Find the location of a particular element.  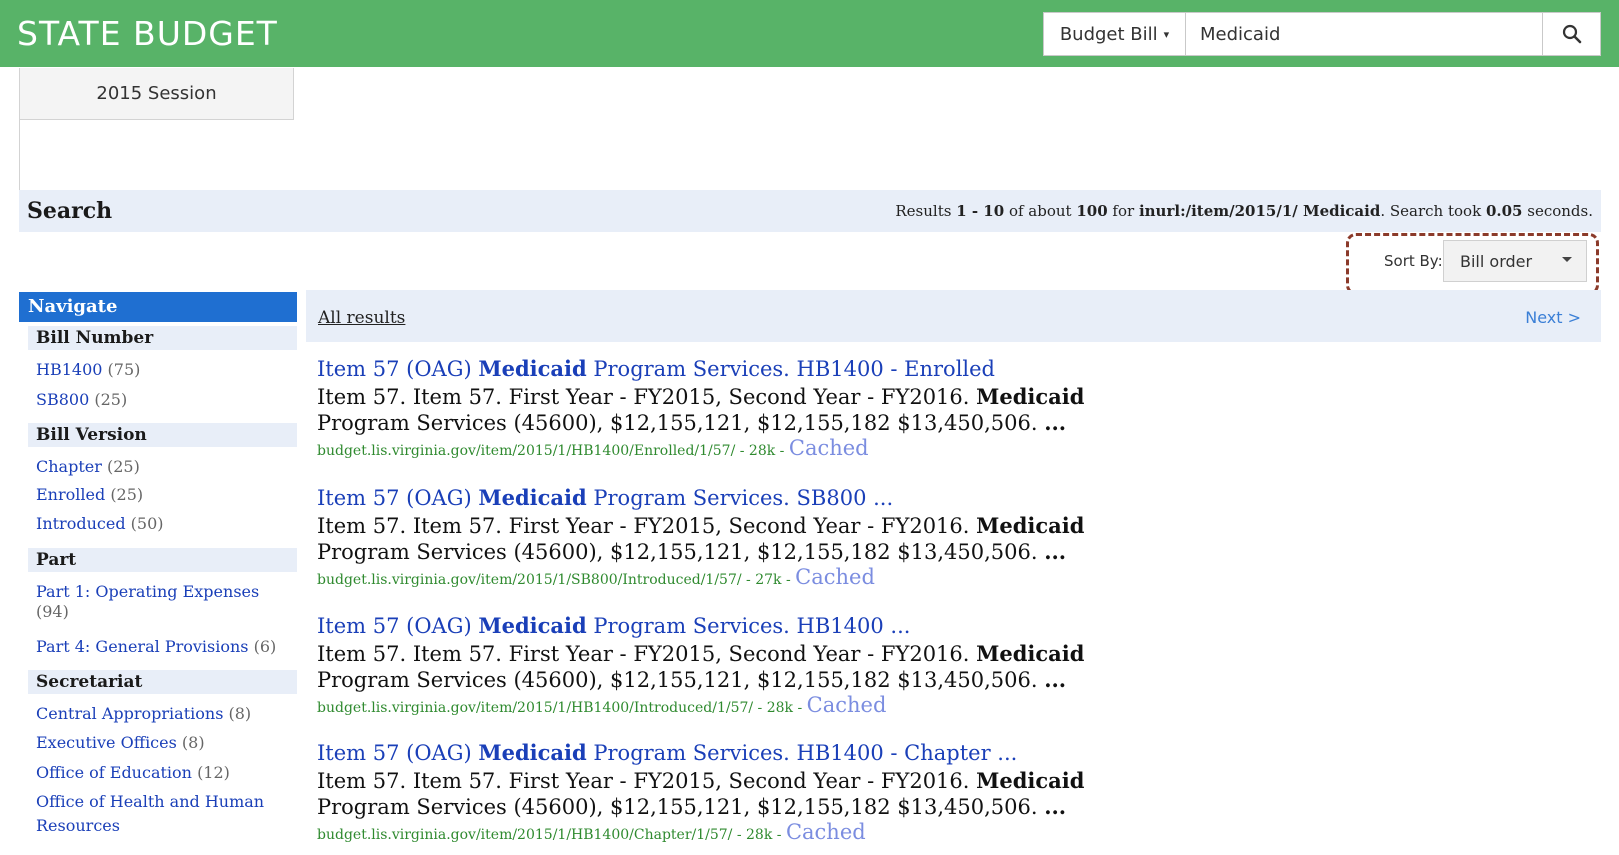

search-scope-dropdown: Budget Bill ▾ is located at coordinates (1115, 34).